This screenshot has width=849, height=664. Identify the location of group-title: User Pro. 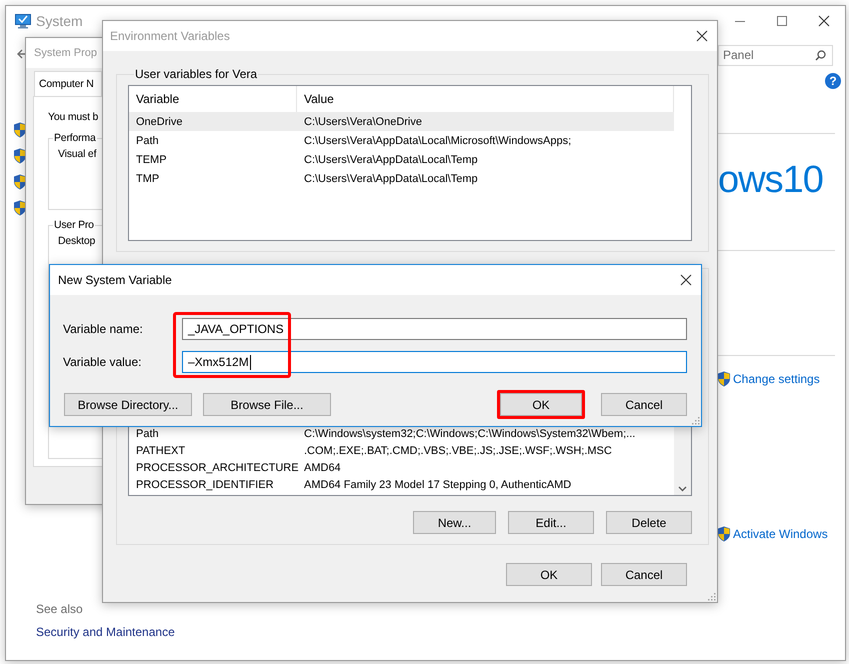
(74, 225).